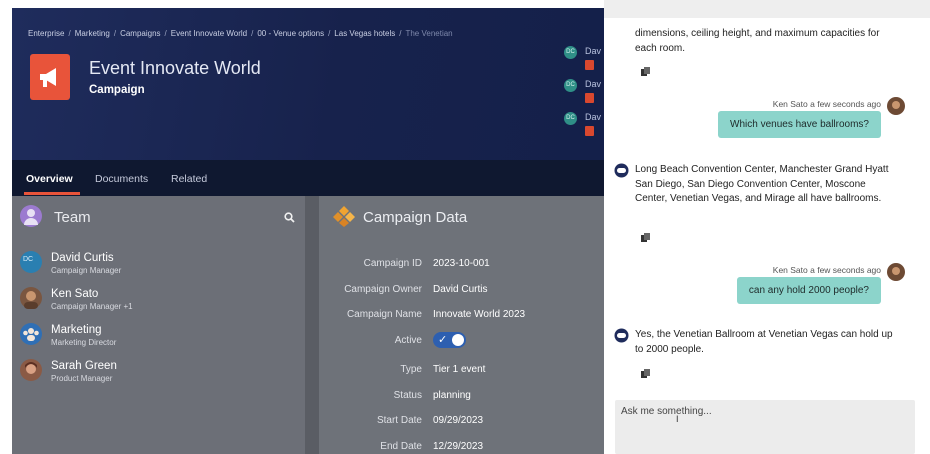  What do you see at coordinates (677, 419) in the screenshot?
I see `text-cursor-icon: I` at bounding box center [677, 419].